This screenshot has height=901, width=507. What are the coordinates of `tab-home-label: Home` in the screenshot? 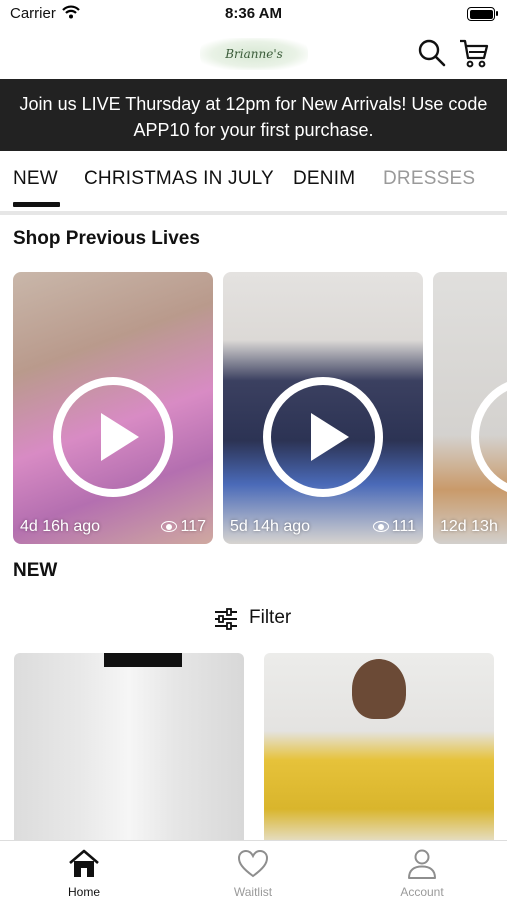 It's located at (83, 892).